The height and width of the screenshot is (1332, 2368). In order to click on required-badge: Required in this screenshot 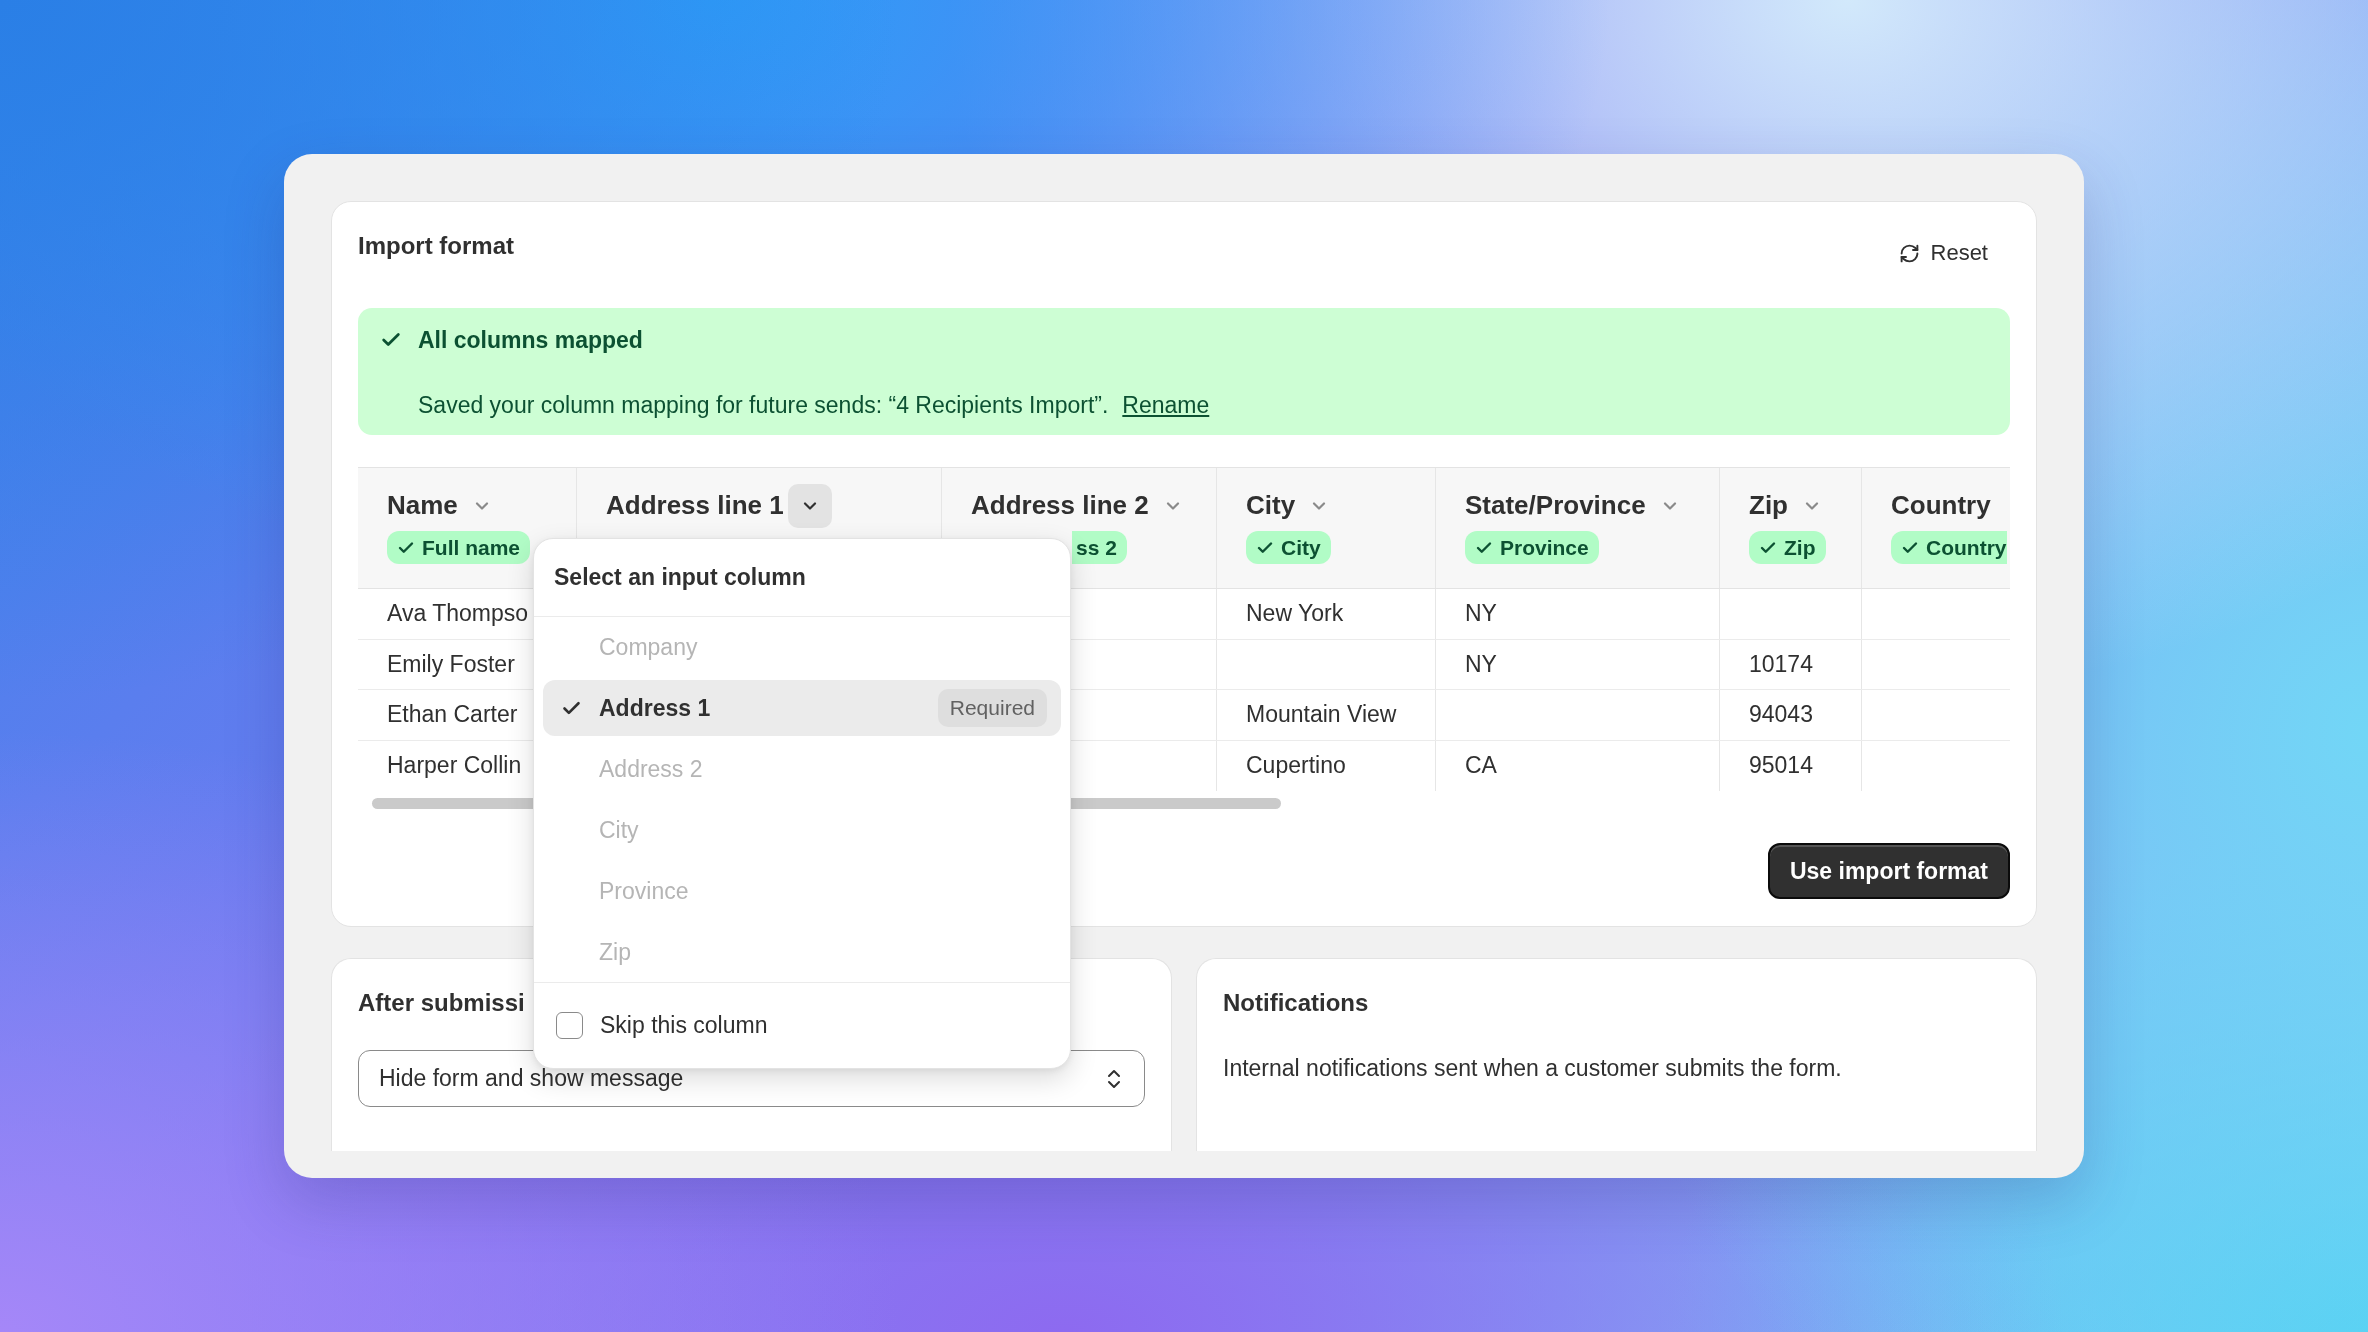, I will do `click(992, 708)`.